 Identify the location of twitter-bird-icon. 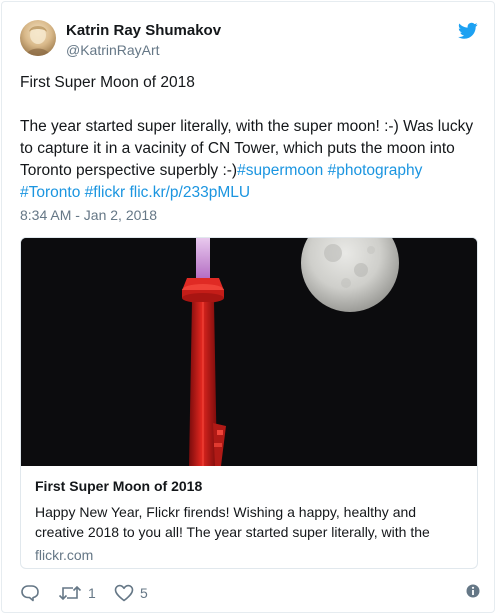
(468, 31).